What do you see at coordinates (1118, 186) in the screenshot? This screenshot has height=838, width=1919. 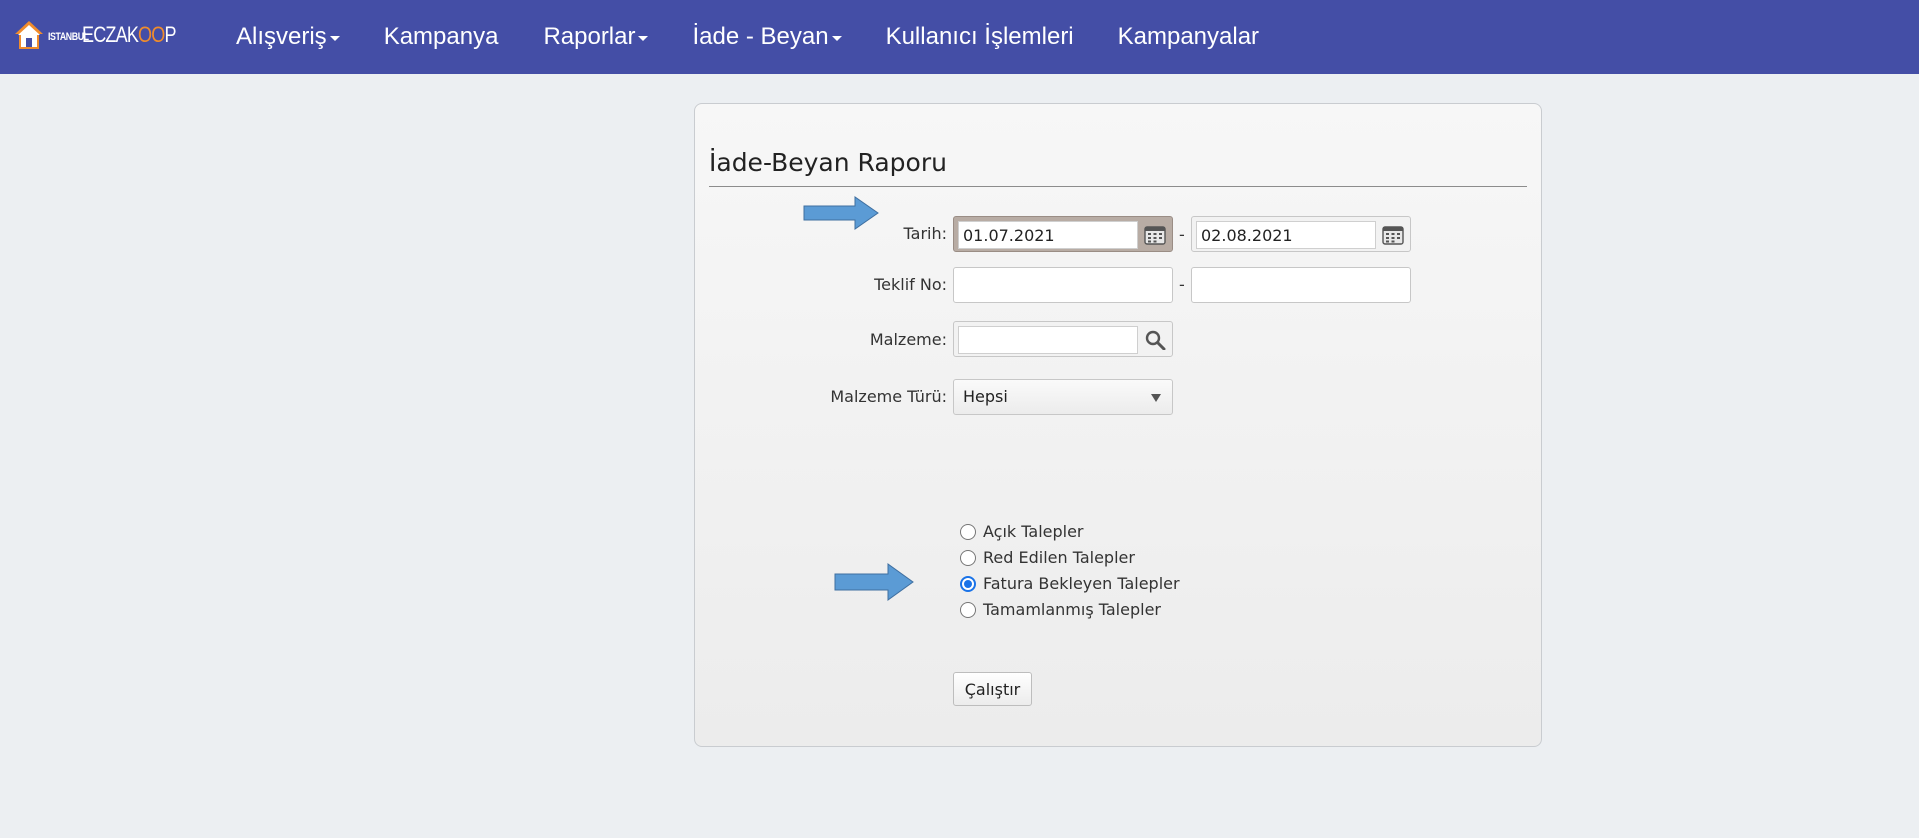 I see `title-divider` at bounding box center [1118, 186].